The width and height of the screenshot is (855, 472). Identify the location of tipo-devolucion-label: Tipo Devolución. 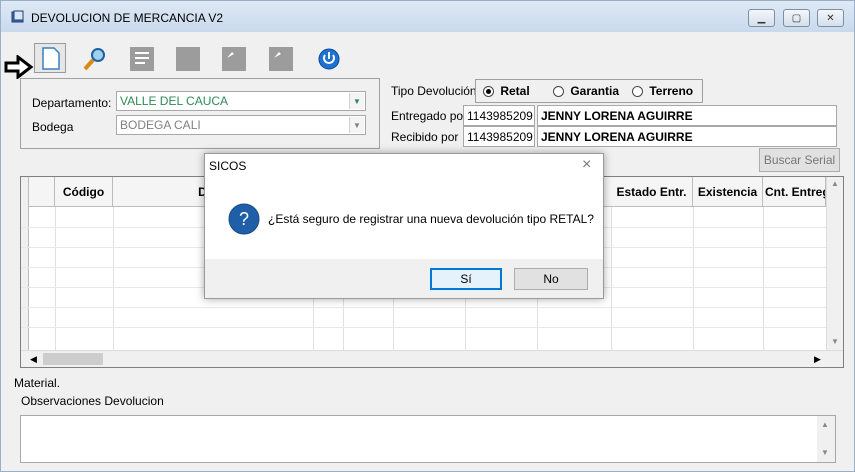
(434, 91).